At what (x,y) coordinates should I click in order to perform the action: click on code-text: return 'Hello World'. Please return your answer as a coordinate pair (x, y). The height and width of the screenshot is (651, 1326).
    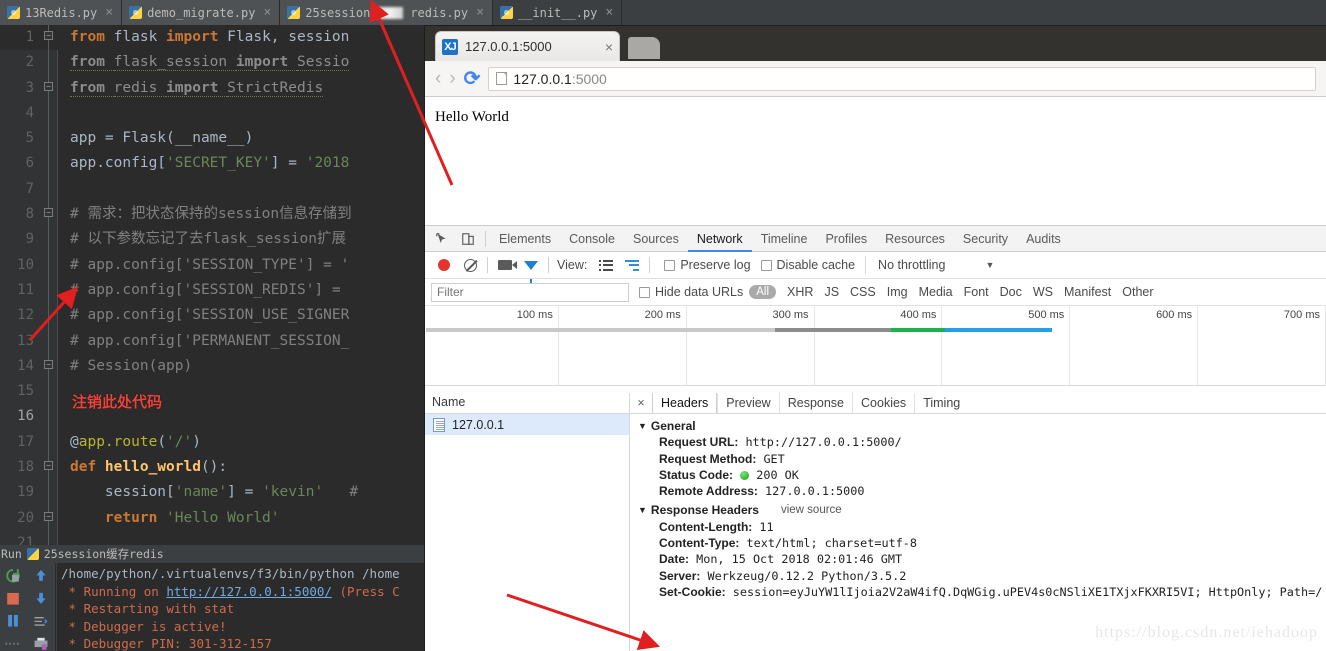
    Looking at the image, I should click on (192, 517).